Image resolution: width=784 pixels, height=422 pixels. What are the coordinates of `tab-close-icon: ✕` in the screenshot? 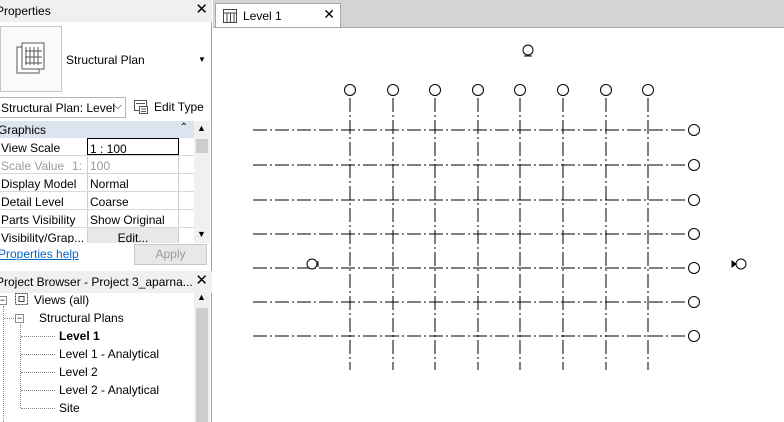 It's located at (329, 14).